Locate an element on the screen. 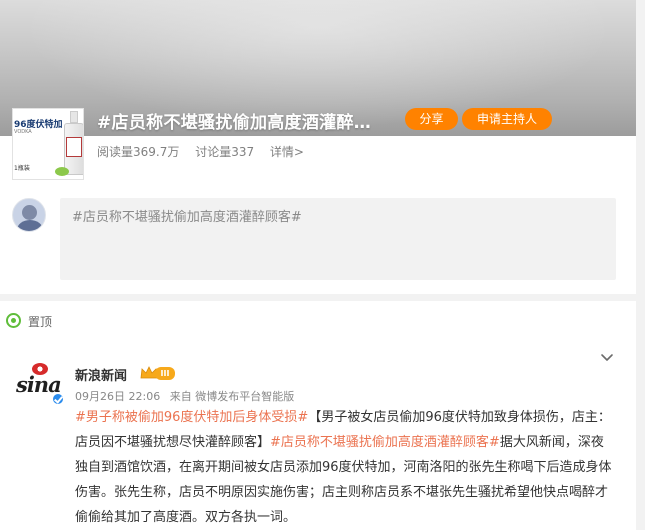 This screenshot has width=645, height=530. user-avatar is located at coordinates (29, 215).